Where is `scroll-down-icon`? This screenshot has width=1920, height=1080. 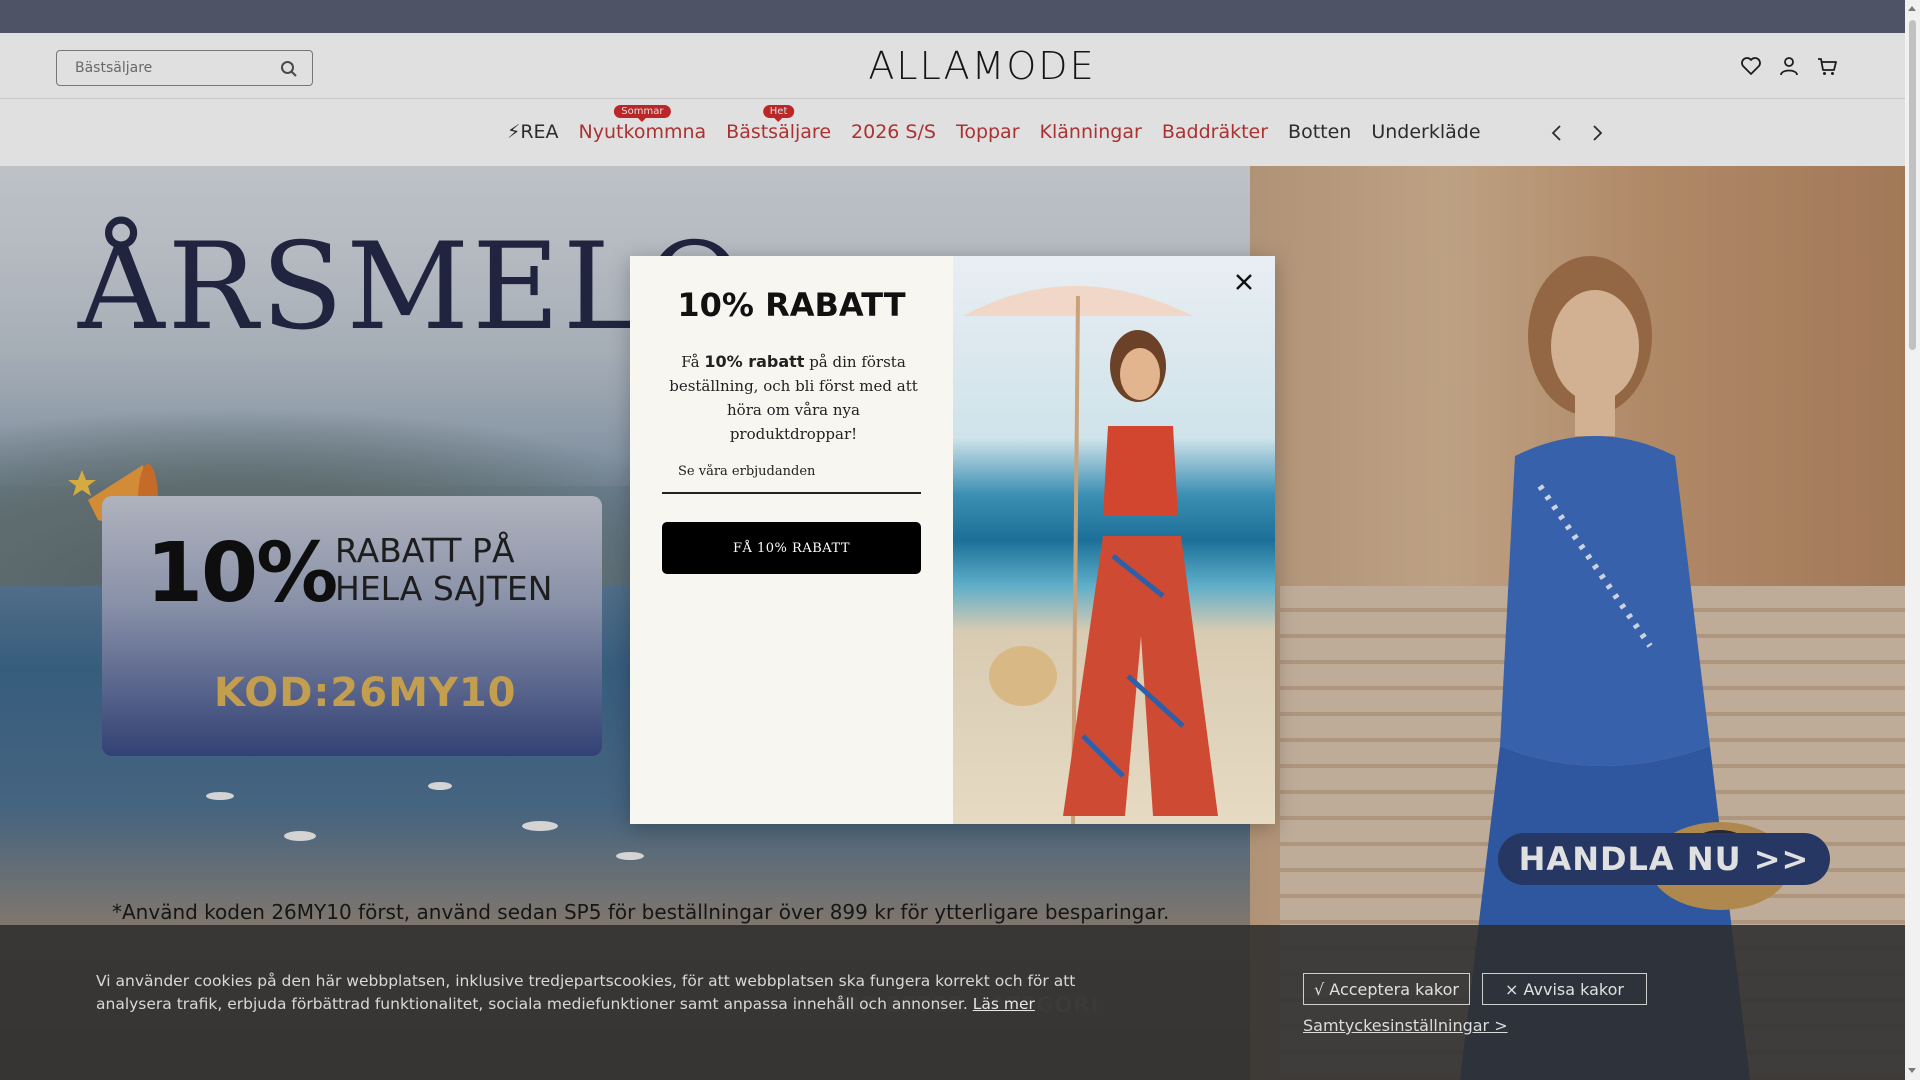
scroll-down-icon is located at coordinates (1912, 1070).